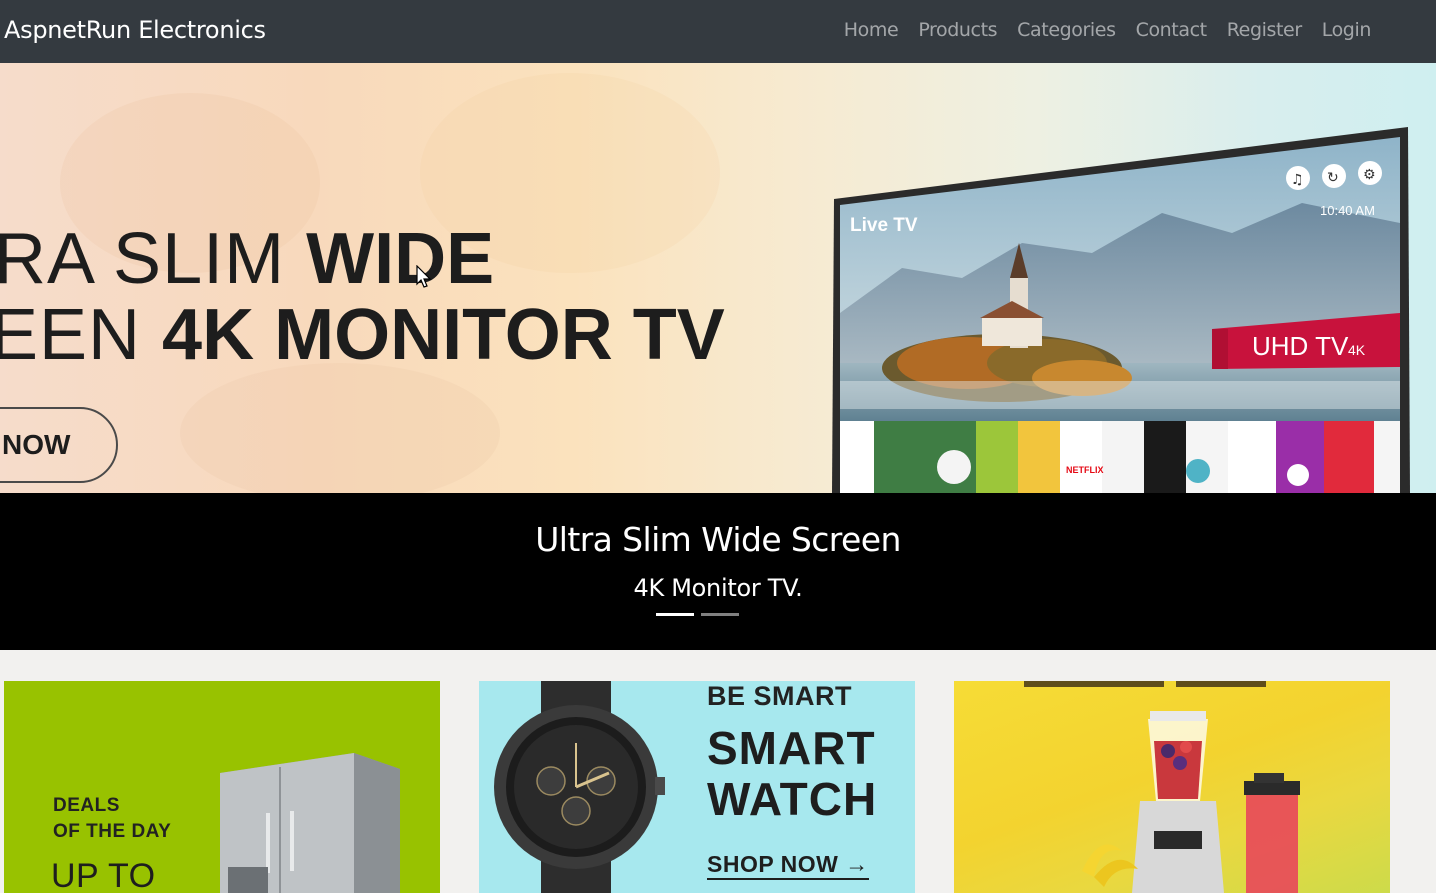  Describe the element at coordinates (340, 428) in the screenshot. I see `background-texture` at that location.